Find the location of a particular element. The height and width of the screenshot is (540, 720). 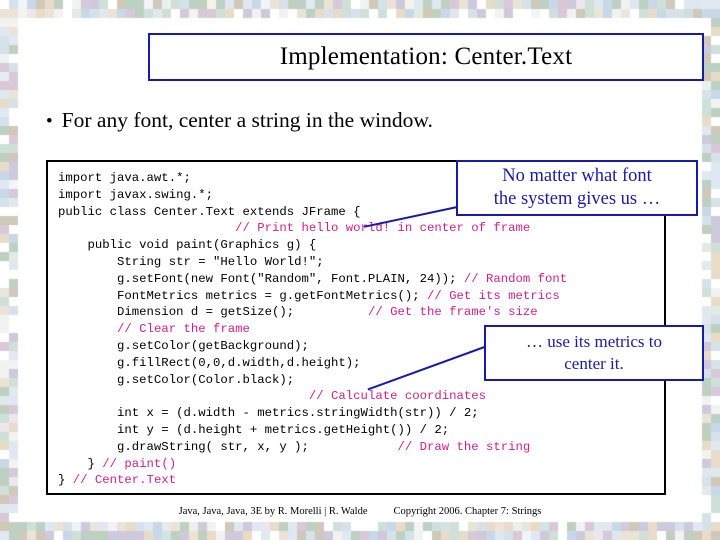

callout-2-line-2: center it. is located at coordinates (594, 363).